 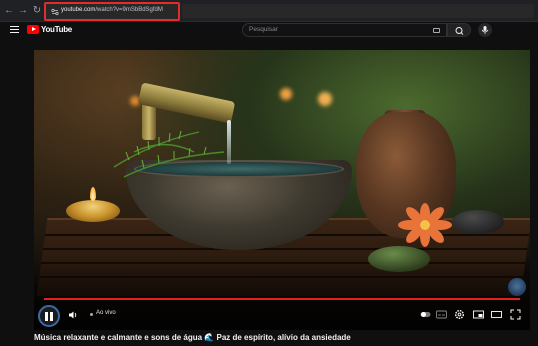 I want to click on settings-icon, so click(x=459, y=314).